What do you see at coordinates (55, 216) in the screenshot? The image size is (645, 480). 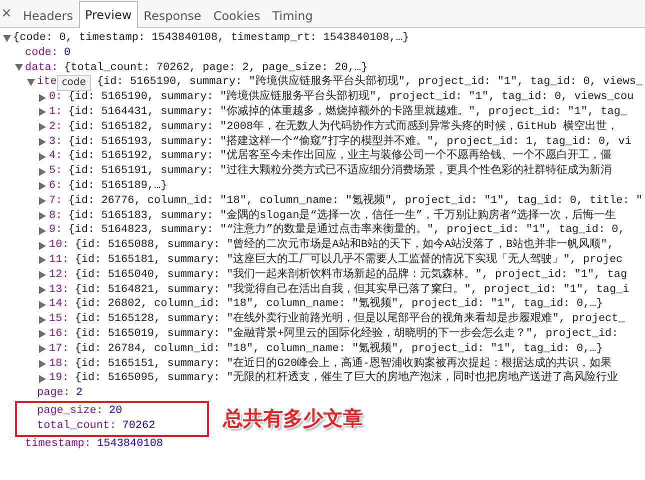 I see `property-key: 8:` at bounding box center [55, 216].